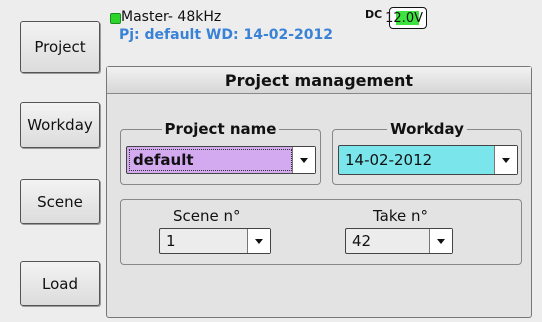 The width and height of the screenshot is (542, 322). I want to click on load-button: Load, so click(60, 283).